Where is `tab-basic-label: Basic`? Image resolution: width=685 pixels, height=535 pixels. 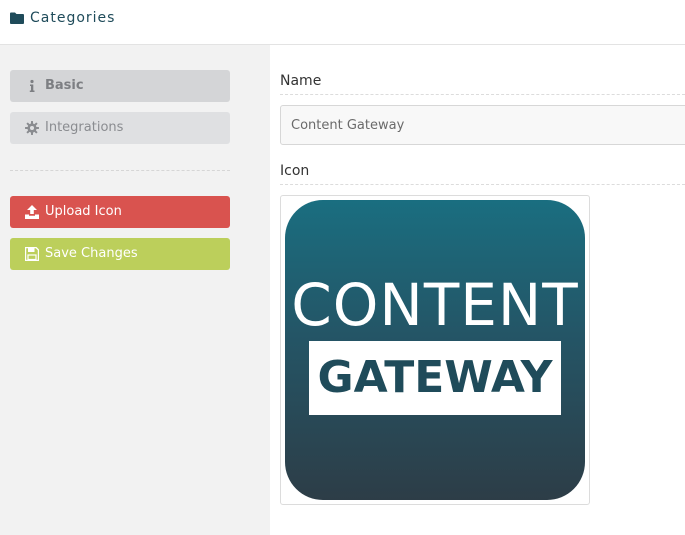 tab-basic-label: Basic is located at coordinates (64, 85).